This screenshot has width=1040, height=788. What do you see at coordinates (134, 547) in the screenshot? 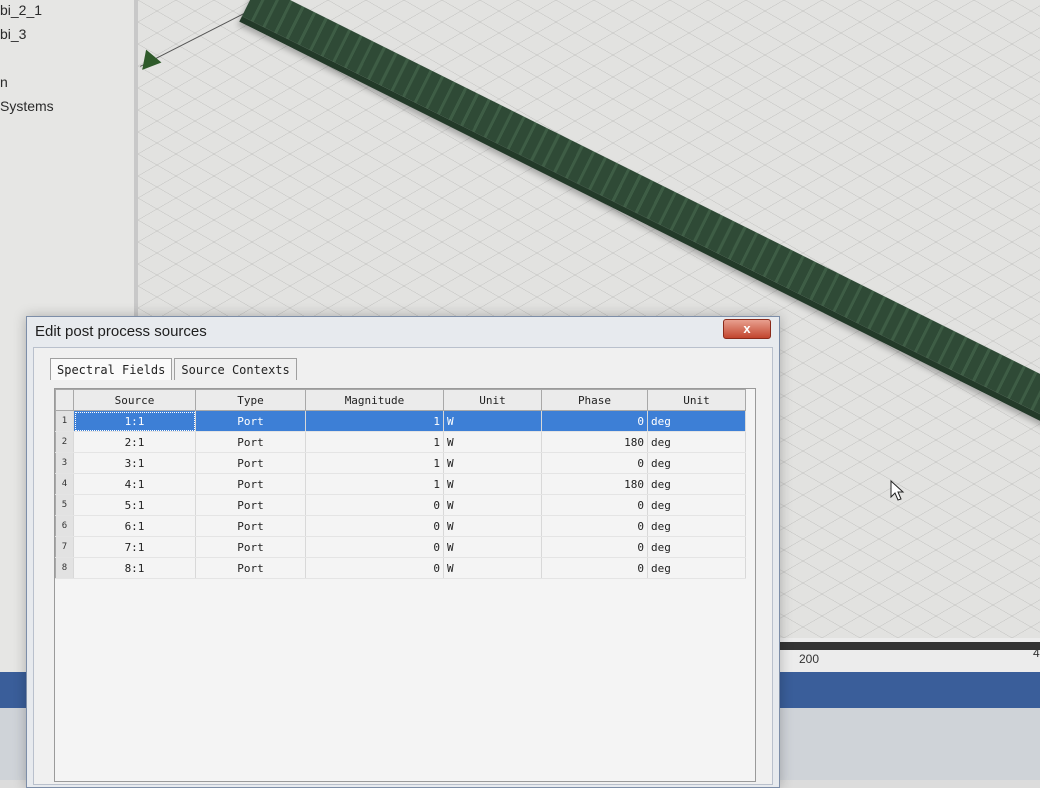
I see `source-cell: 7:1` at bounding box center [134, 547].